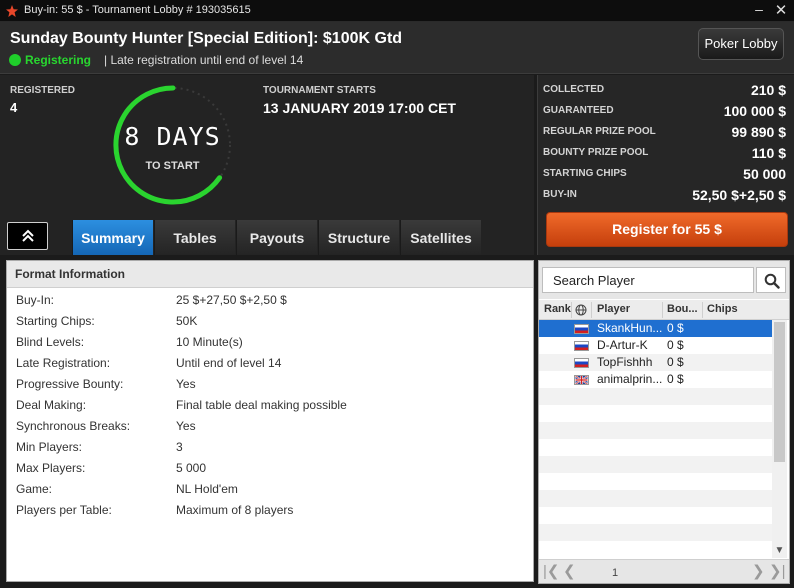 This screenshot has height=588, width=794. I want to click on search-button, so click(771, 280).